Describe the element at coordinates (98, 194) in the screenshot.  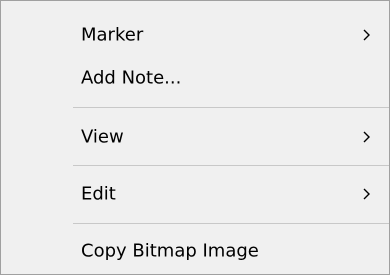
I see `menu-item-label: Edit` at that location.